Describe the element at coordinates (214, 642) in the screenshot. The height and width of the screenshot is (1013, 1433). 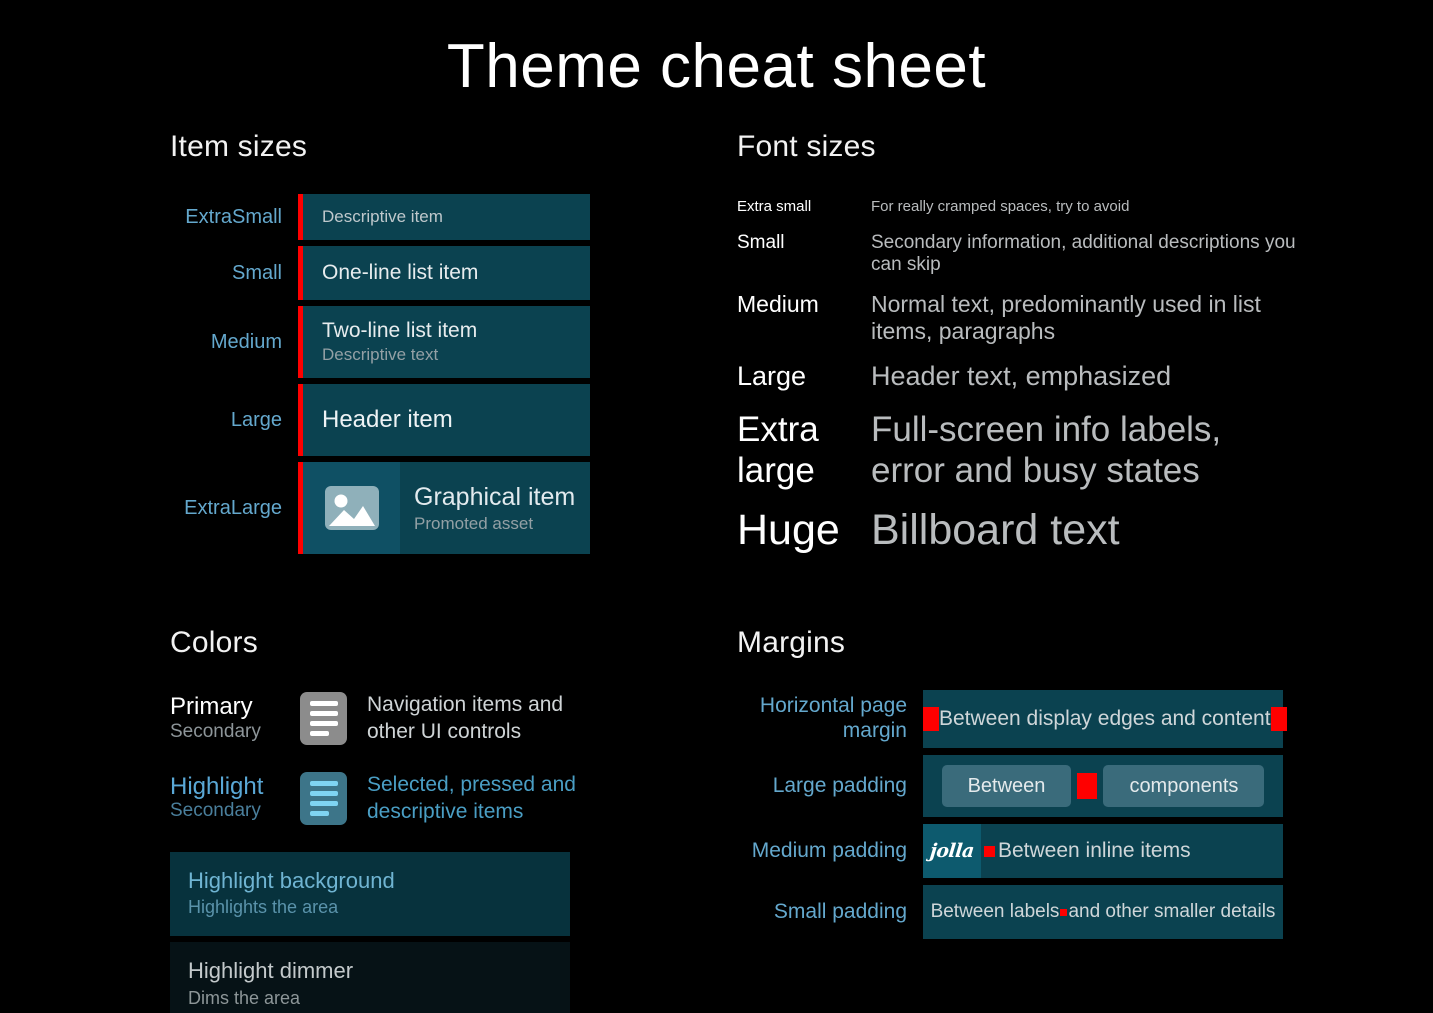
I see `section-heading-colors: Colors` at that location.